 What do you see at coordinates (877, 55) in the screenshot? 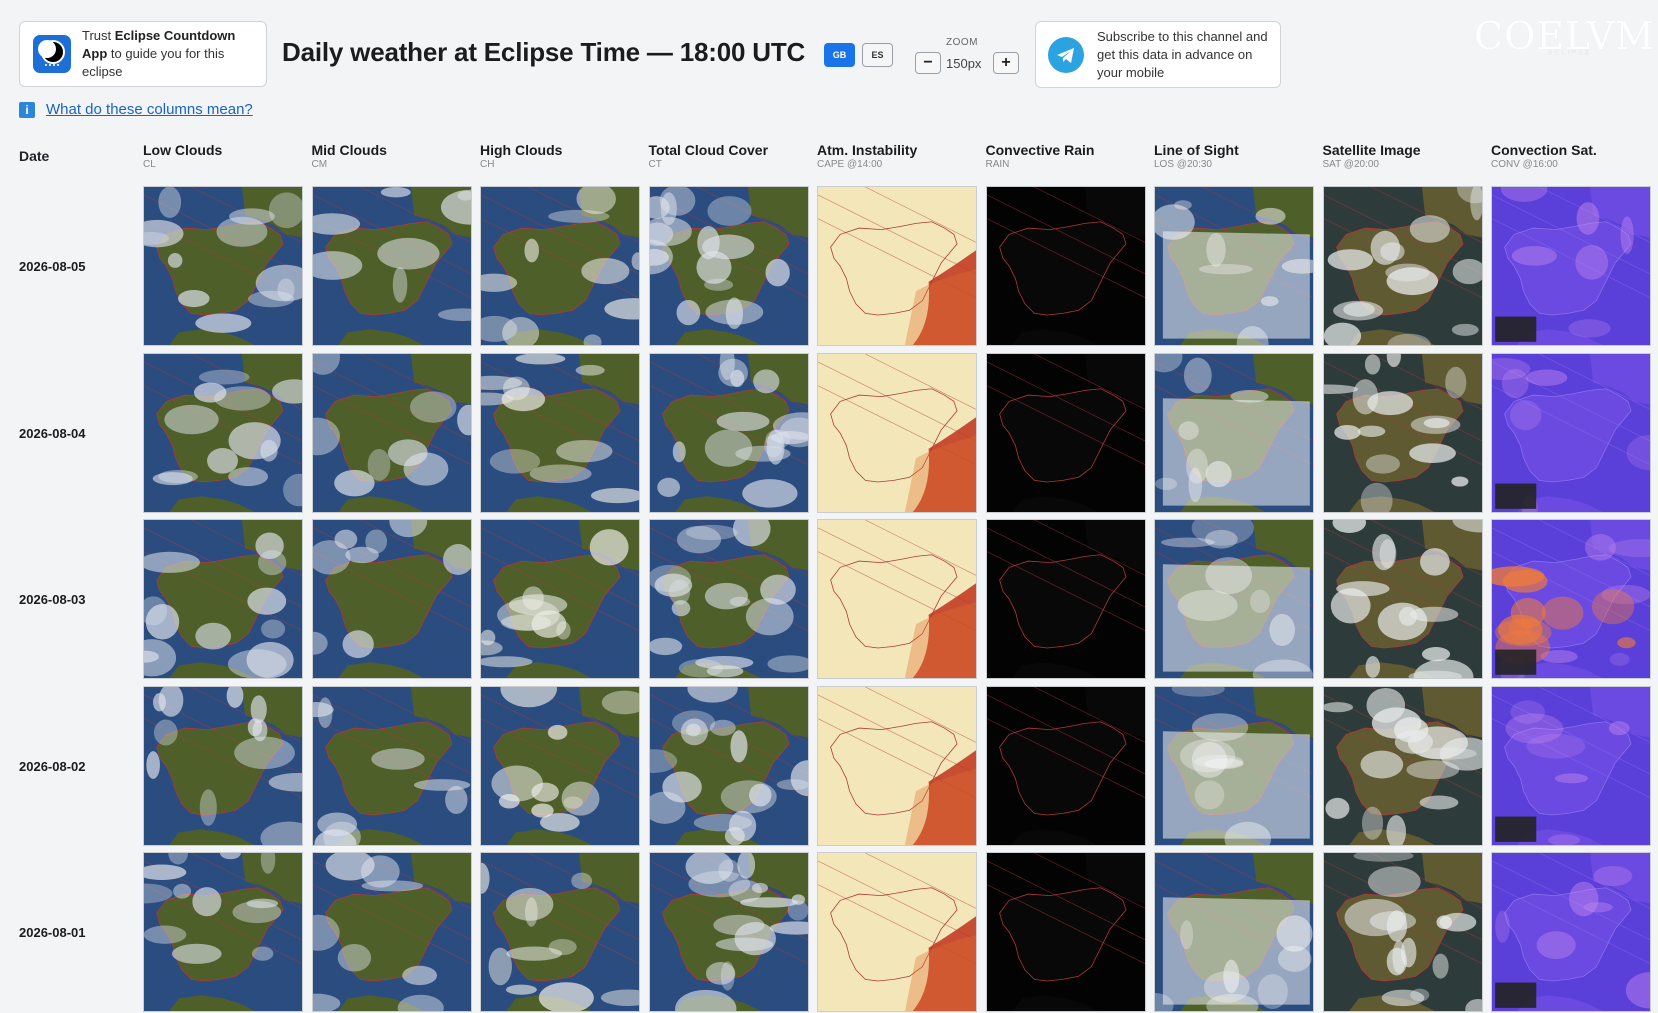
I see `language-es-button: ES` at bounding box center [877, 55].